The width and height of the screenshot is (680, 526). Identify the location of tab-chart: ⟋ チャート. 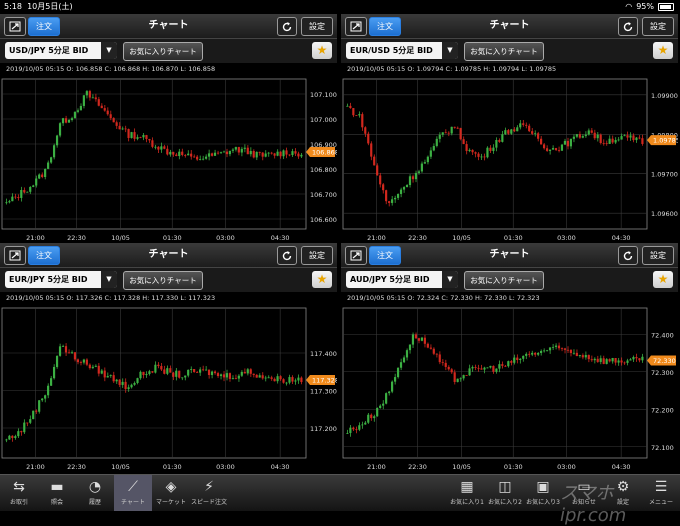
(133, 493).